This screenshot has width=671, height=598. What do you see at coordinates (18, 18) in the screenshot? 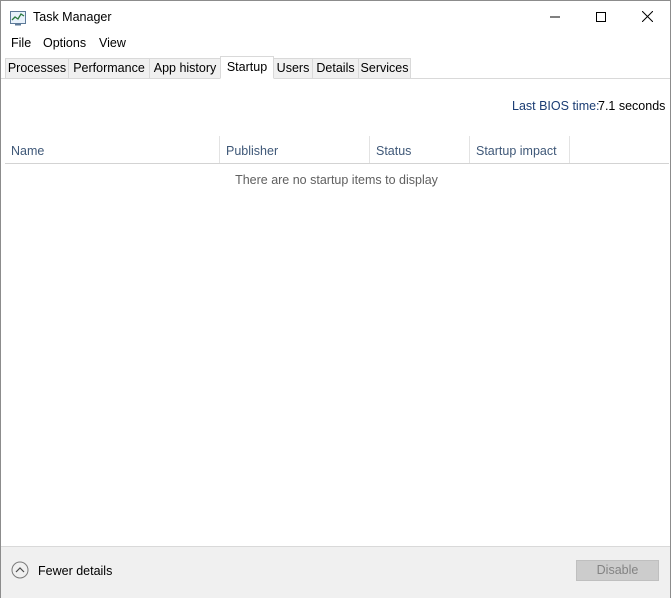
I see `task-manager-icon` at bounding box center [18, 18].